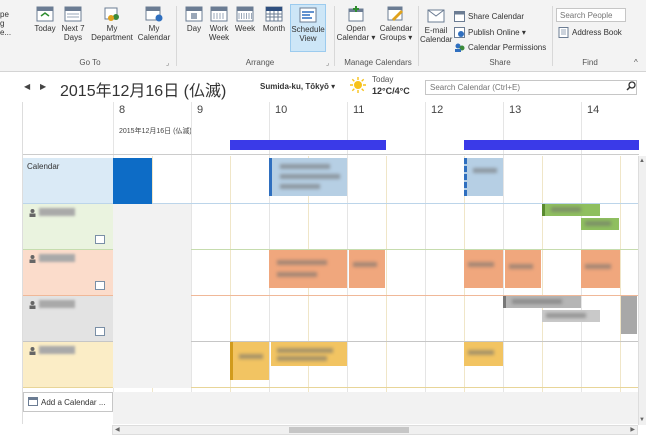 The image size is (646, 436). I want to click on permissions-icon, so click(459, 47).